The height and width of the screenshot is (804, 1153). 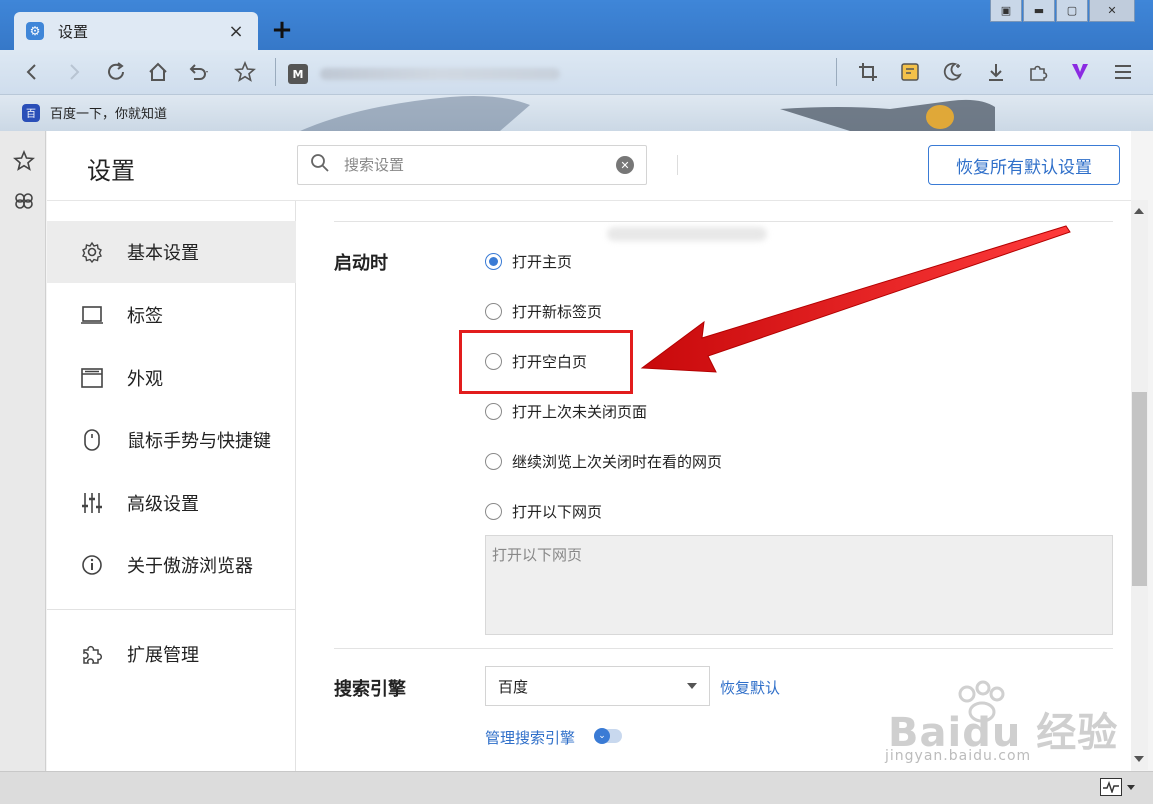 I want to click on restore-default-link: 恢复默认, so click(x=750, y=687).